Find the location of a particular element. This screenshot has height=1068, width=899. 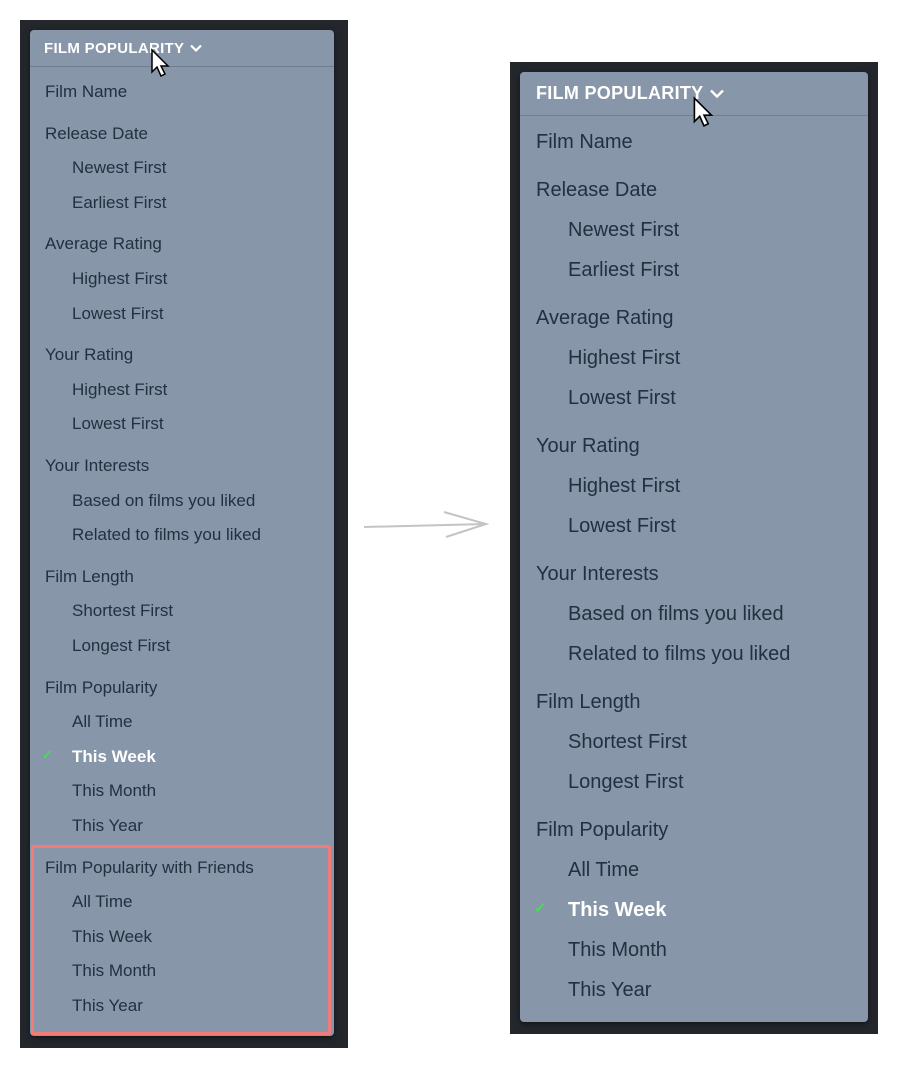

new-section-highlight is located at coordinates (181, 940).